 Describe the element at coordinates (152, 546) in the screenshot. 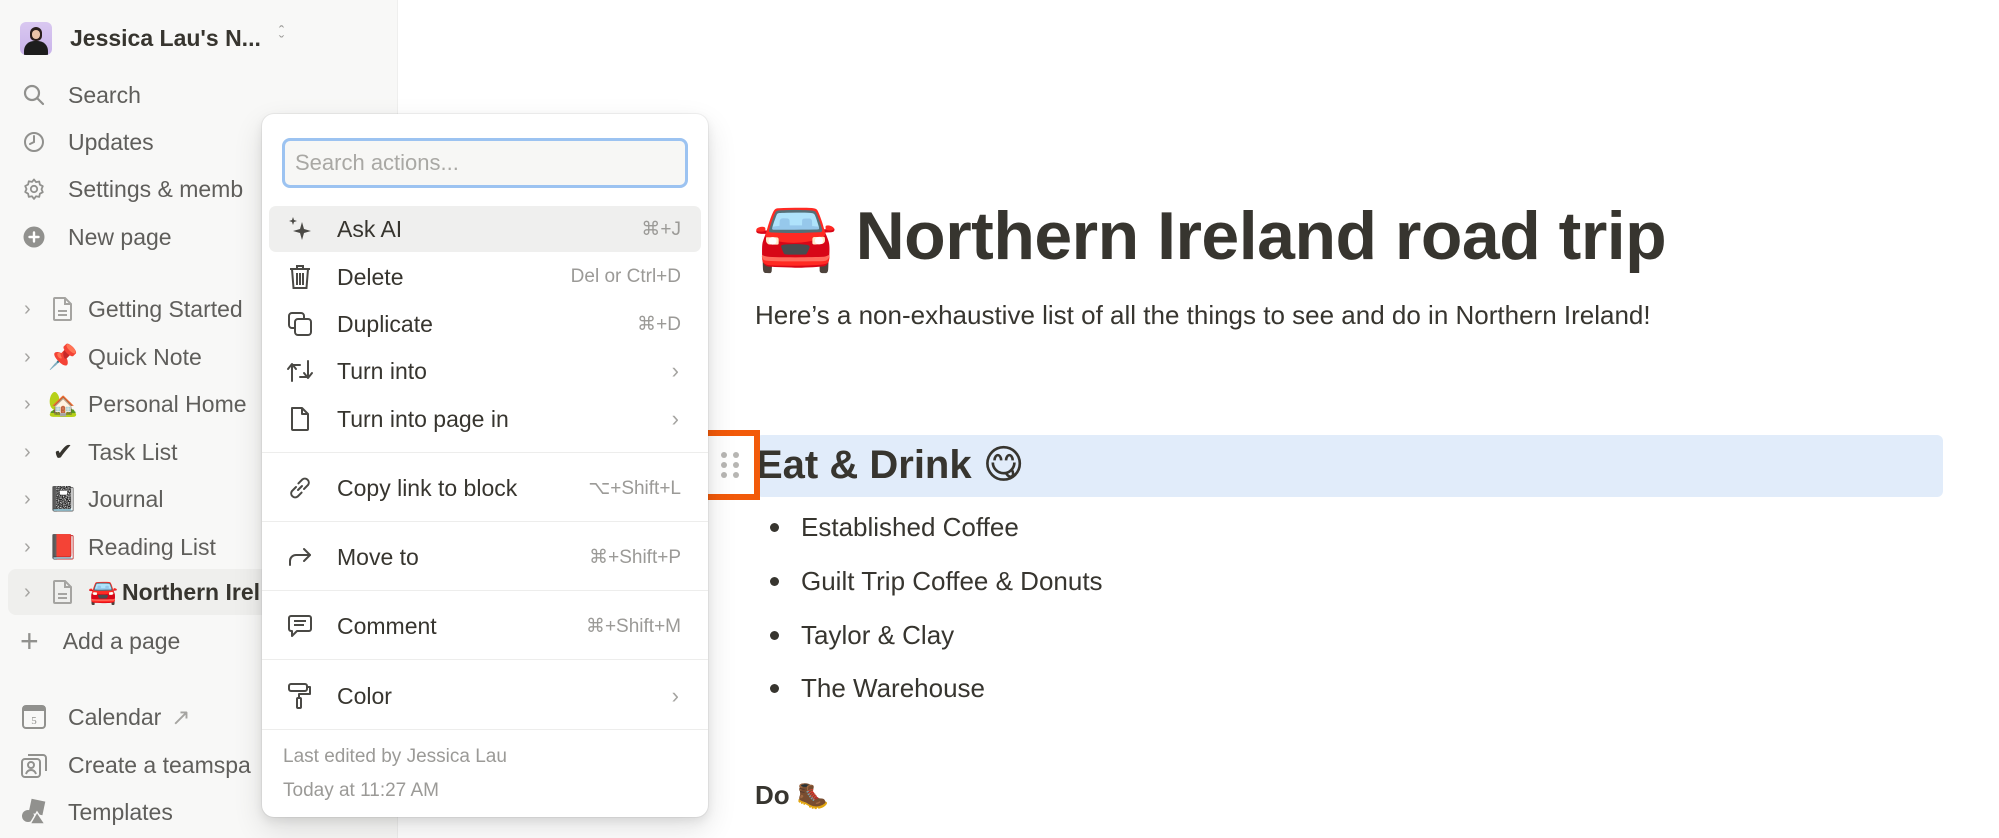

I see `sidebar-item-label: Reading List` at that location.